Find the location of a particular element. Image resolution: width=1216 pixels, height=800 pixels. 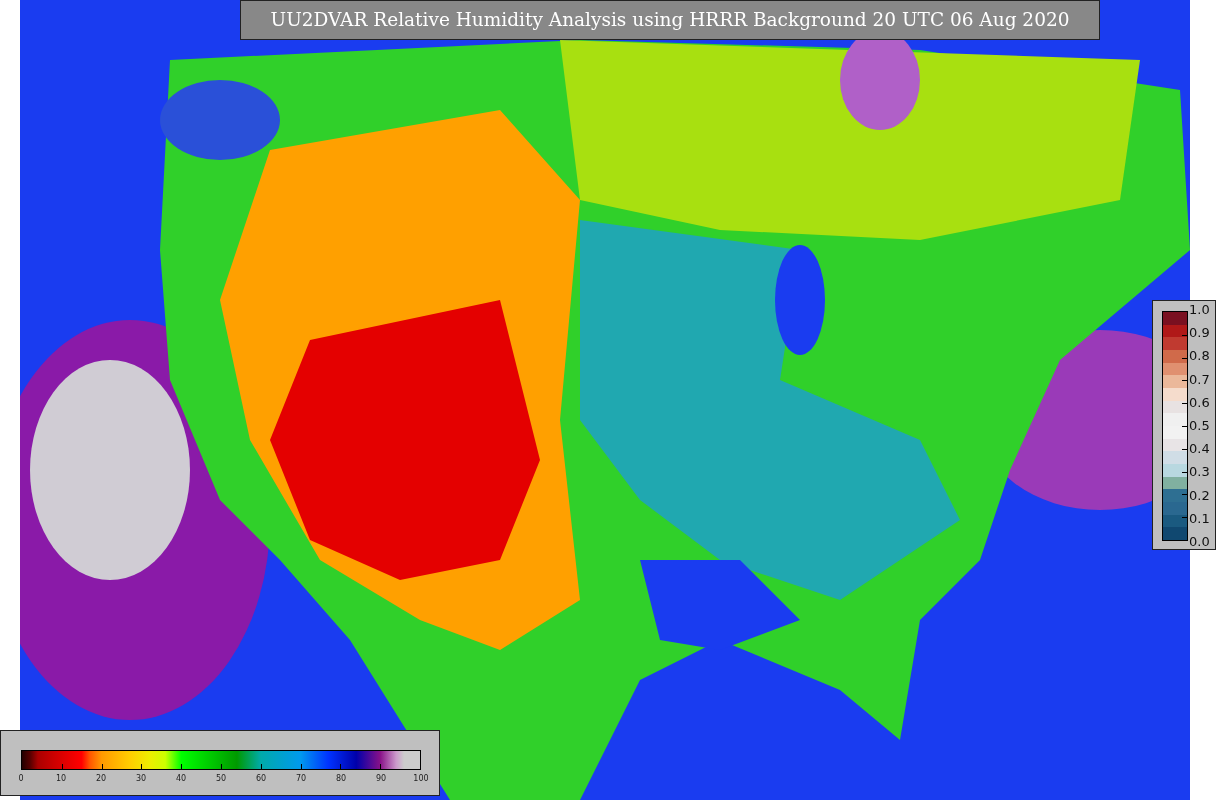

tick-label: 100 is located at coordinates (421, 779).